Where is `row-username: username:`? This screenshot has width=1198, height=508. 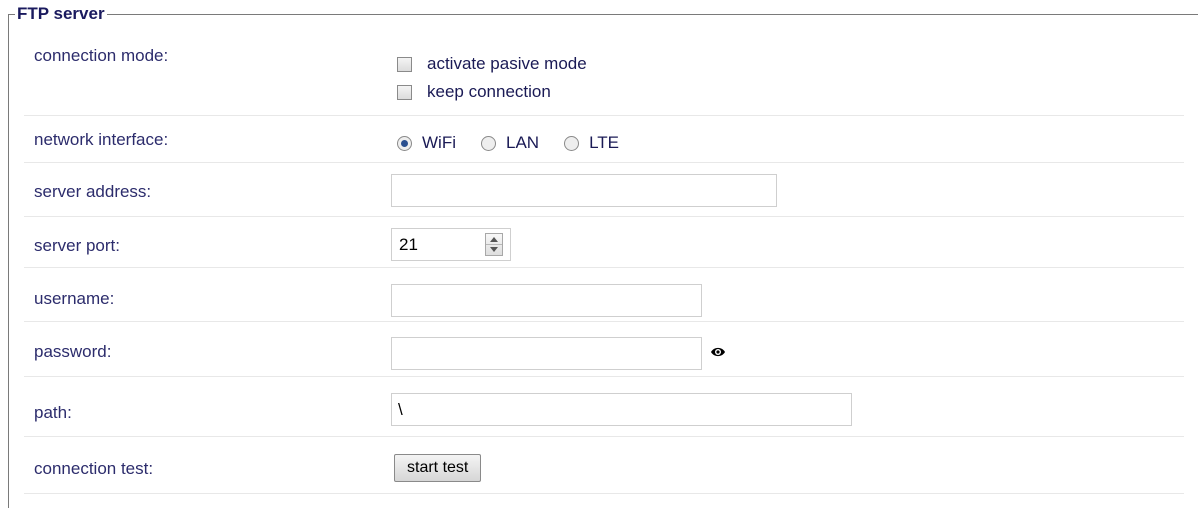 row-username: username: is located at coordinates (604, 295).